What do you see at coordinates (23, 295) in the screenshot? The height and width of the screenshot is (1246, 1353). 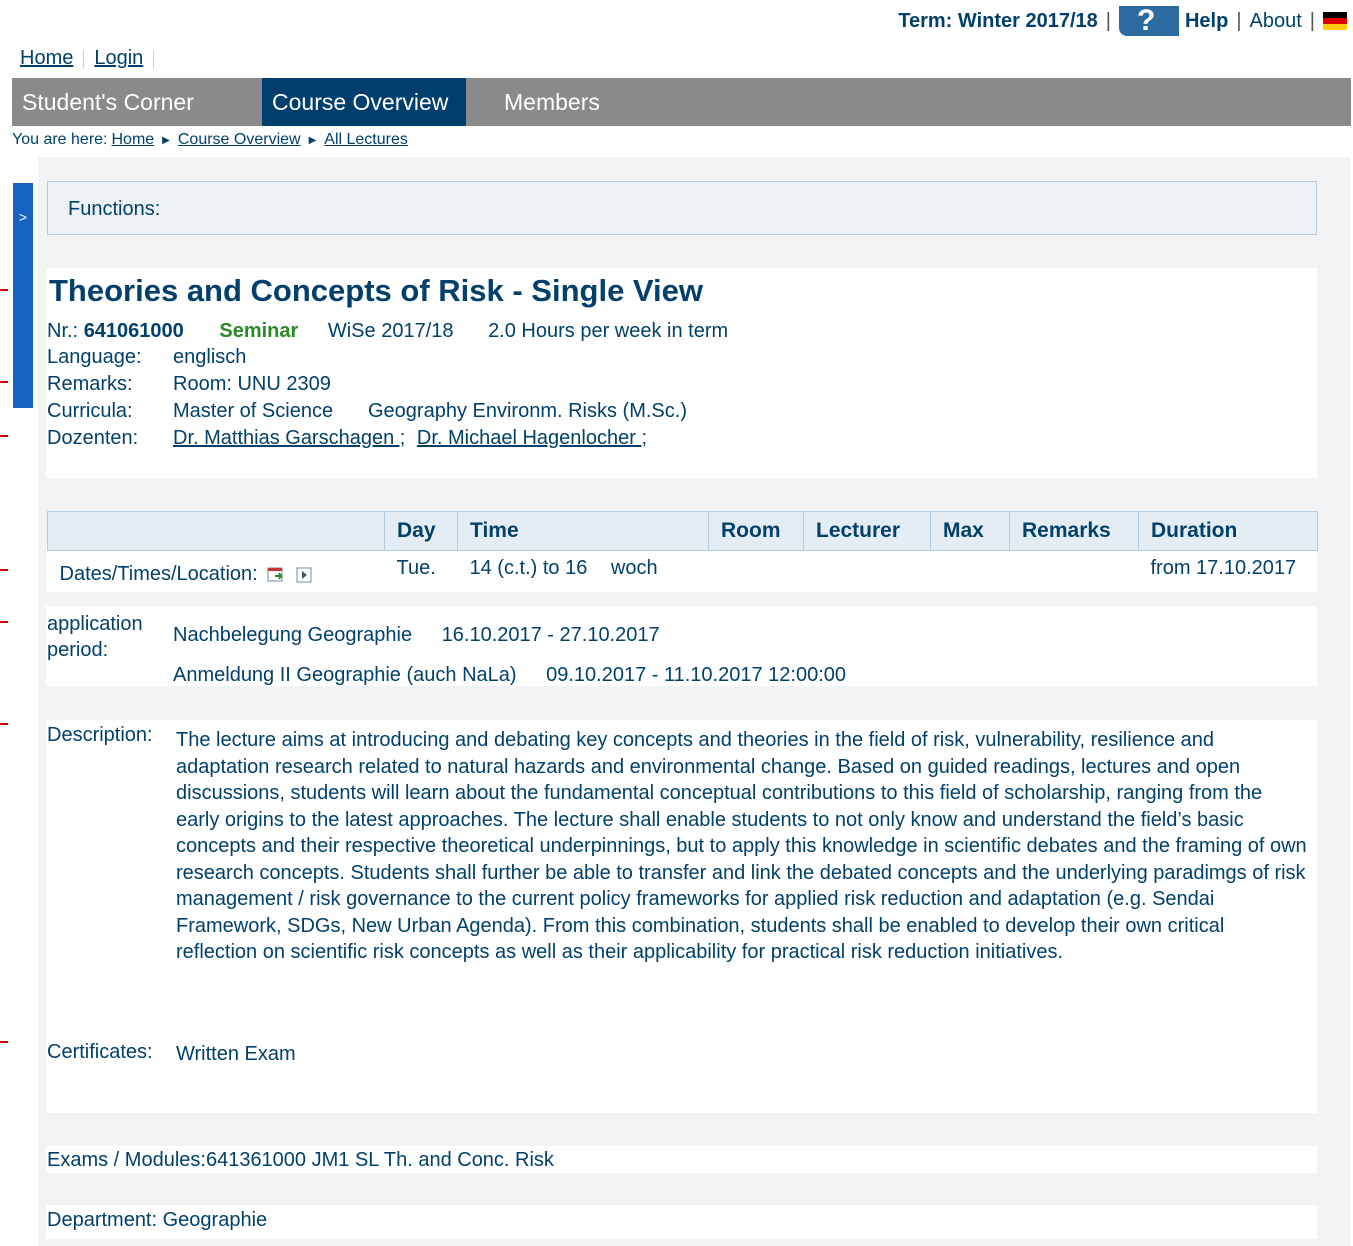 I see `side-toggle-tab: >` at bounding box center [23, 295].